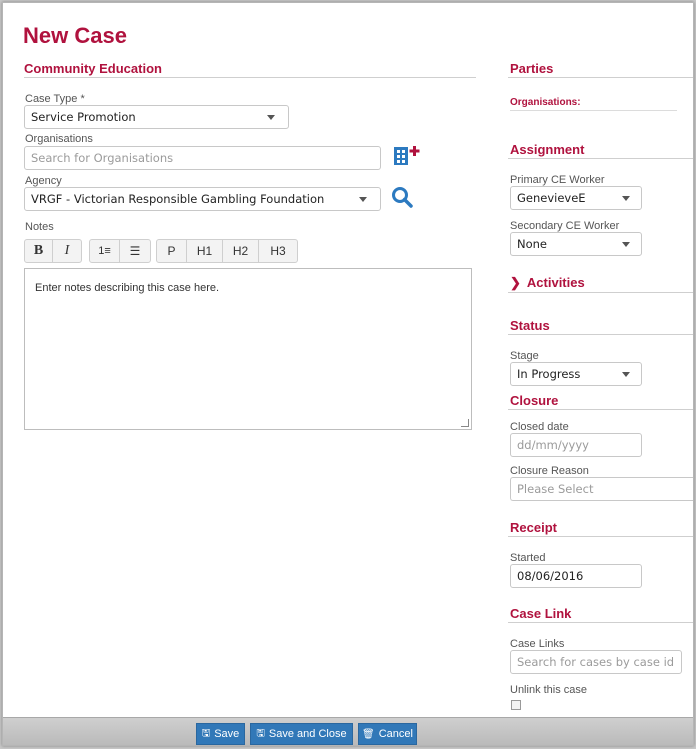 The width and height of the screenshot is (696, 749). Describe the element at coordinates (105, 251) in the screenshot. I see `ordered-list-button: 1≡` at that location.